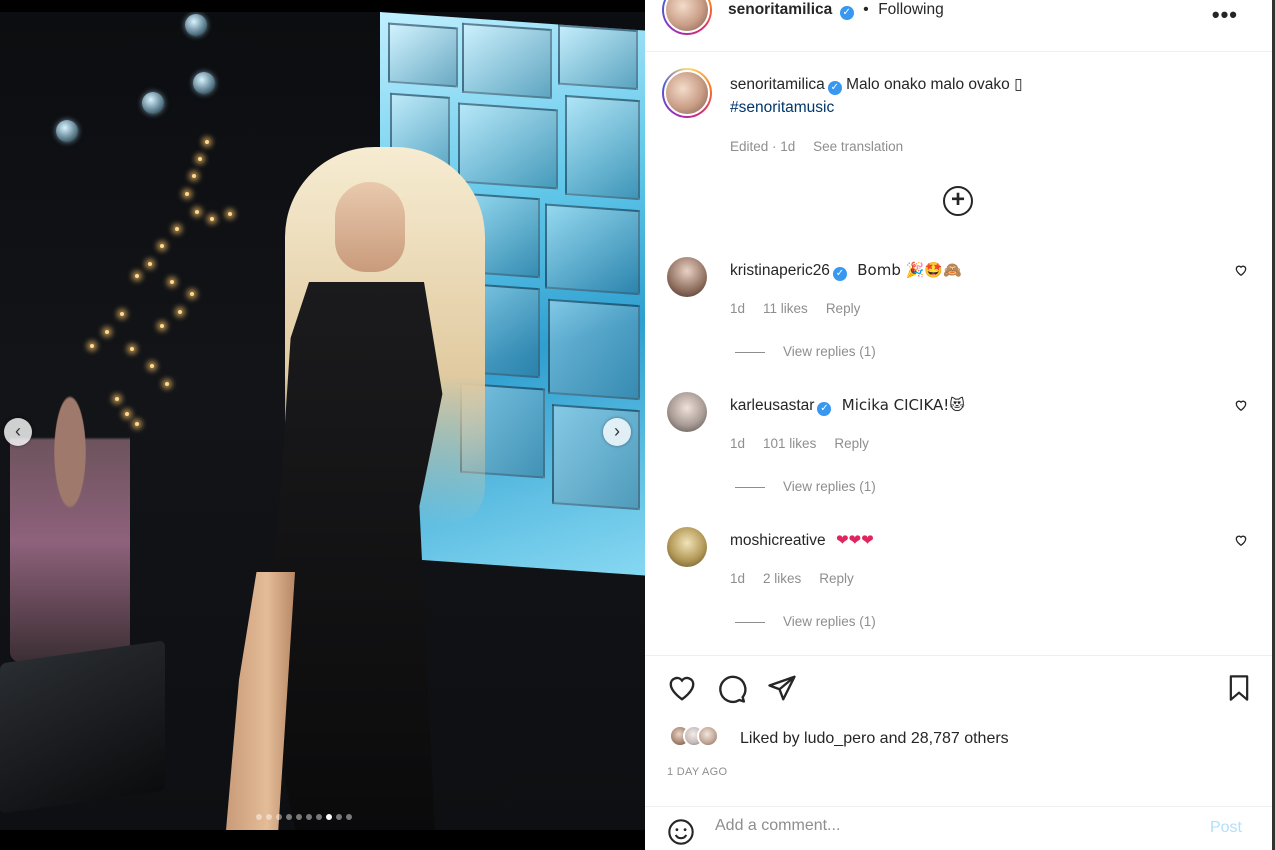 The width and height of the screenshot is (1275, 850). Describe the element at coordinates (370, 227) in the screenshot. I see `singer-face` at that location.